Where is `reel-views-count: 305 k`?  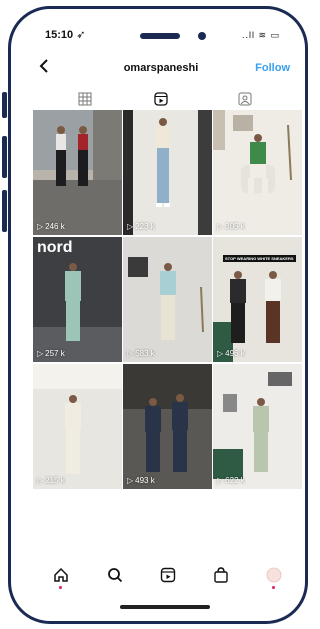 reel-views-count: 305 k is located at coordinates (235, 226).